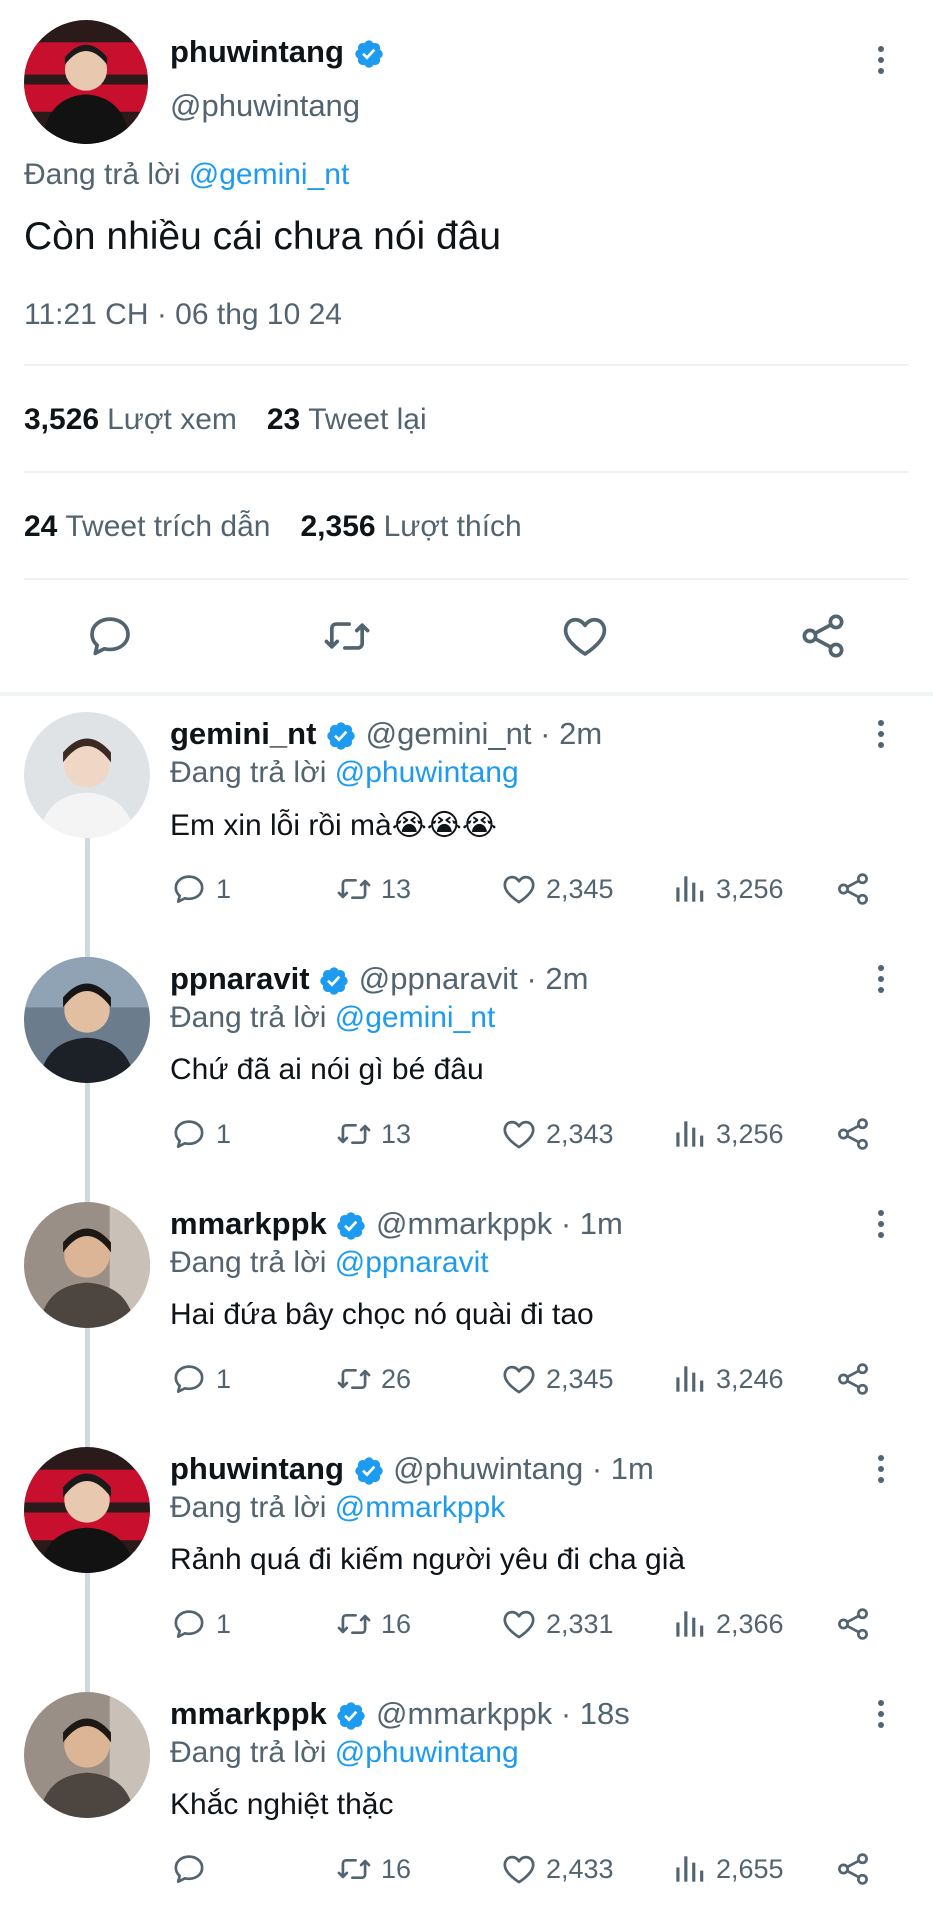 This screenshot has height=1920, width=933. Describe the element at coordinates (727, 1624) in the screenshot. I see `views-button: 2,366` at that location.